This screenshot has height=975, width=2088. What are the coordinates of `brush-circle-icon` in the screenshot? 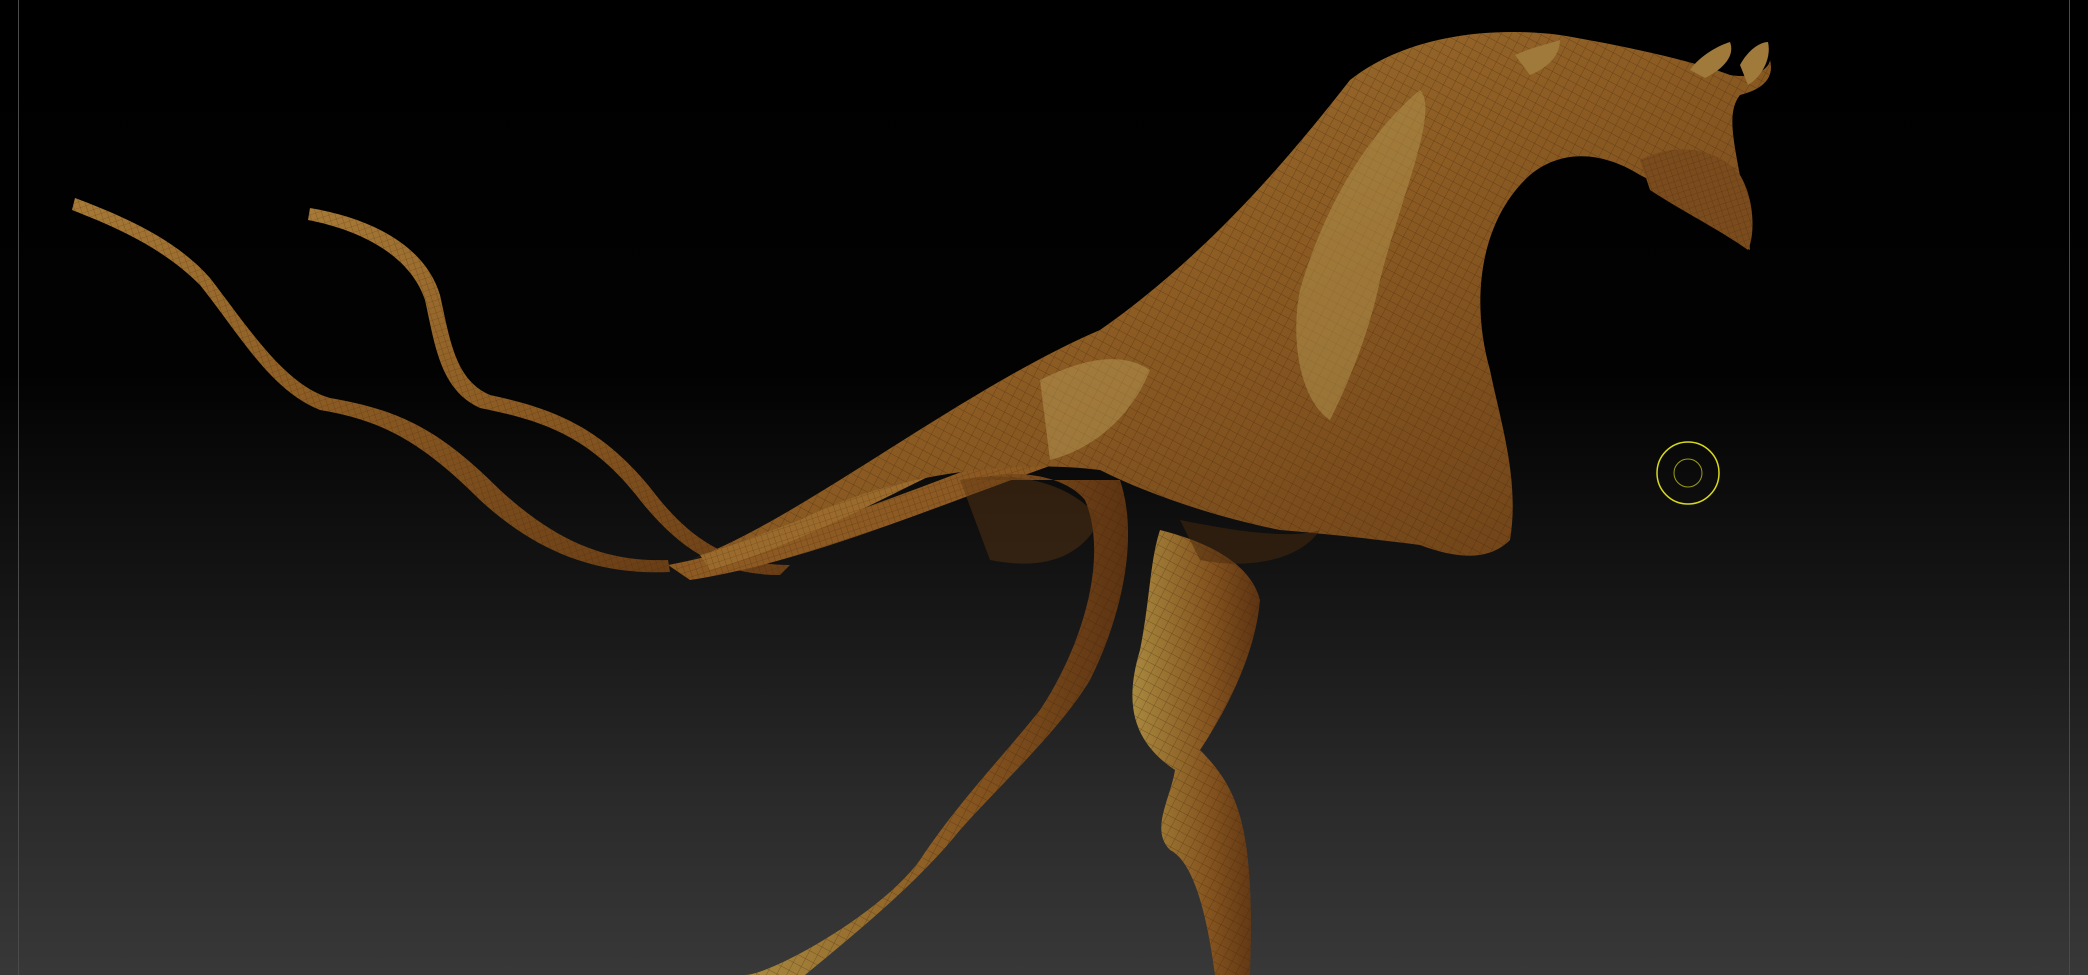 It's located at (1688, 473).